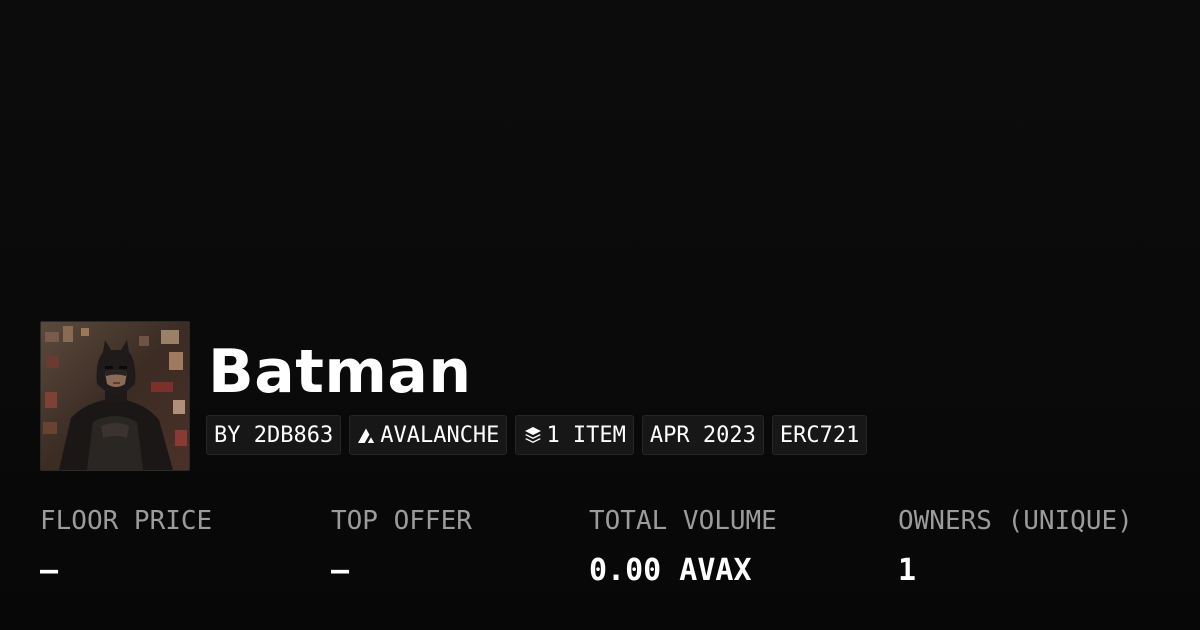 This screenshot has width=1200, height=630. What do you see at coordinates (401, 546) in the screenshot?
I see `top-offer-stat: TOP OFFER —` at bounding box center [401, 546].